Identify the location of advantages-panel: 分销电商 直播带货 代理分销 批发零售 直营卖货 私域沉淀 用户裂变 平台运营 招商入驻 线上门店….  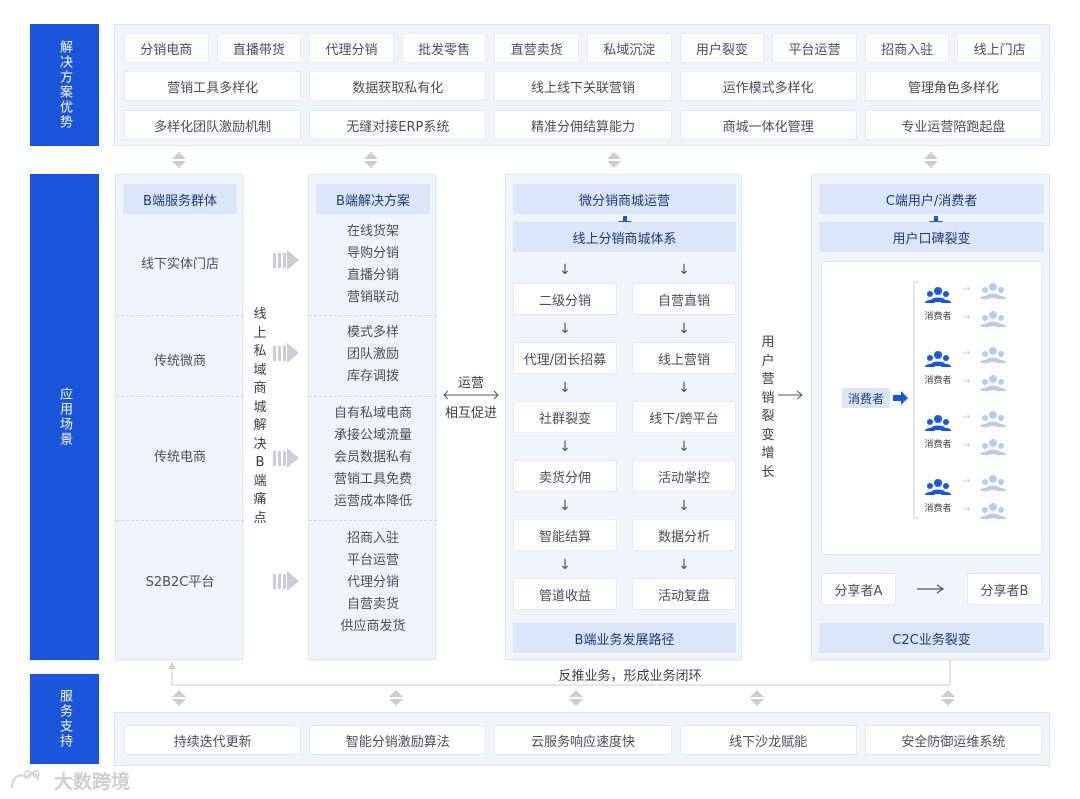
(582, 85).